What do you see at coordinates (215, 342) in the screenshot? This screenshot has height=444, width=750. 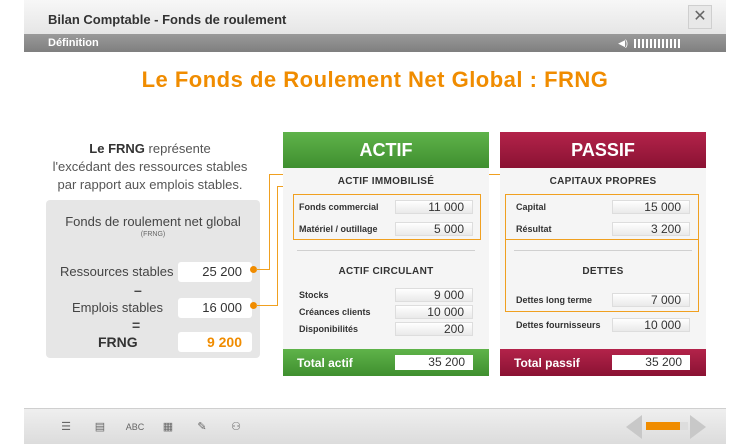 I see `frng-result-value: 9 200` at bounding box center [215, 342].